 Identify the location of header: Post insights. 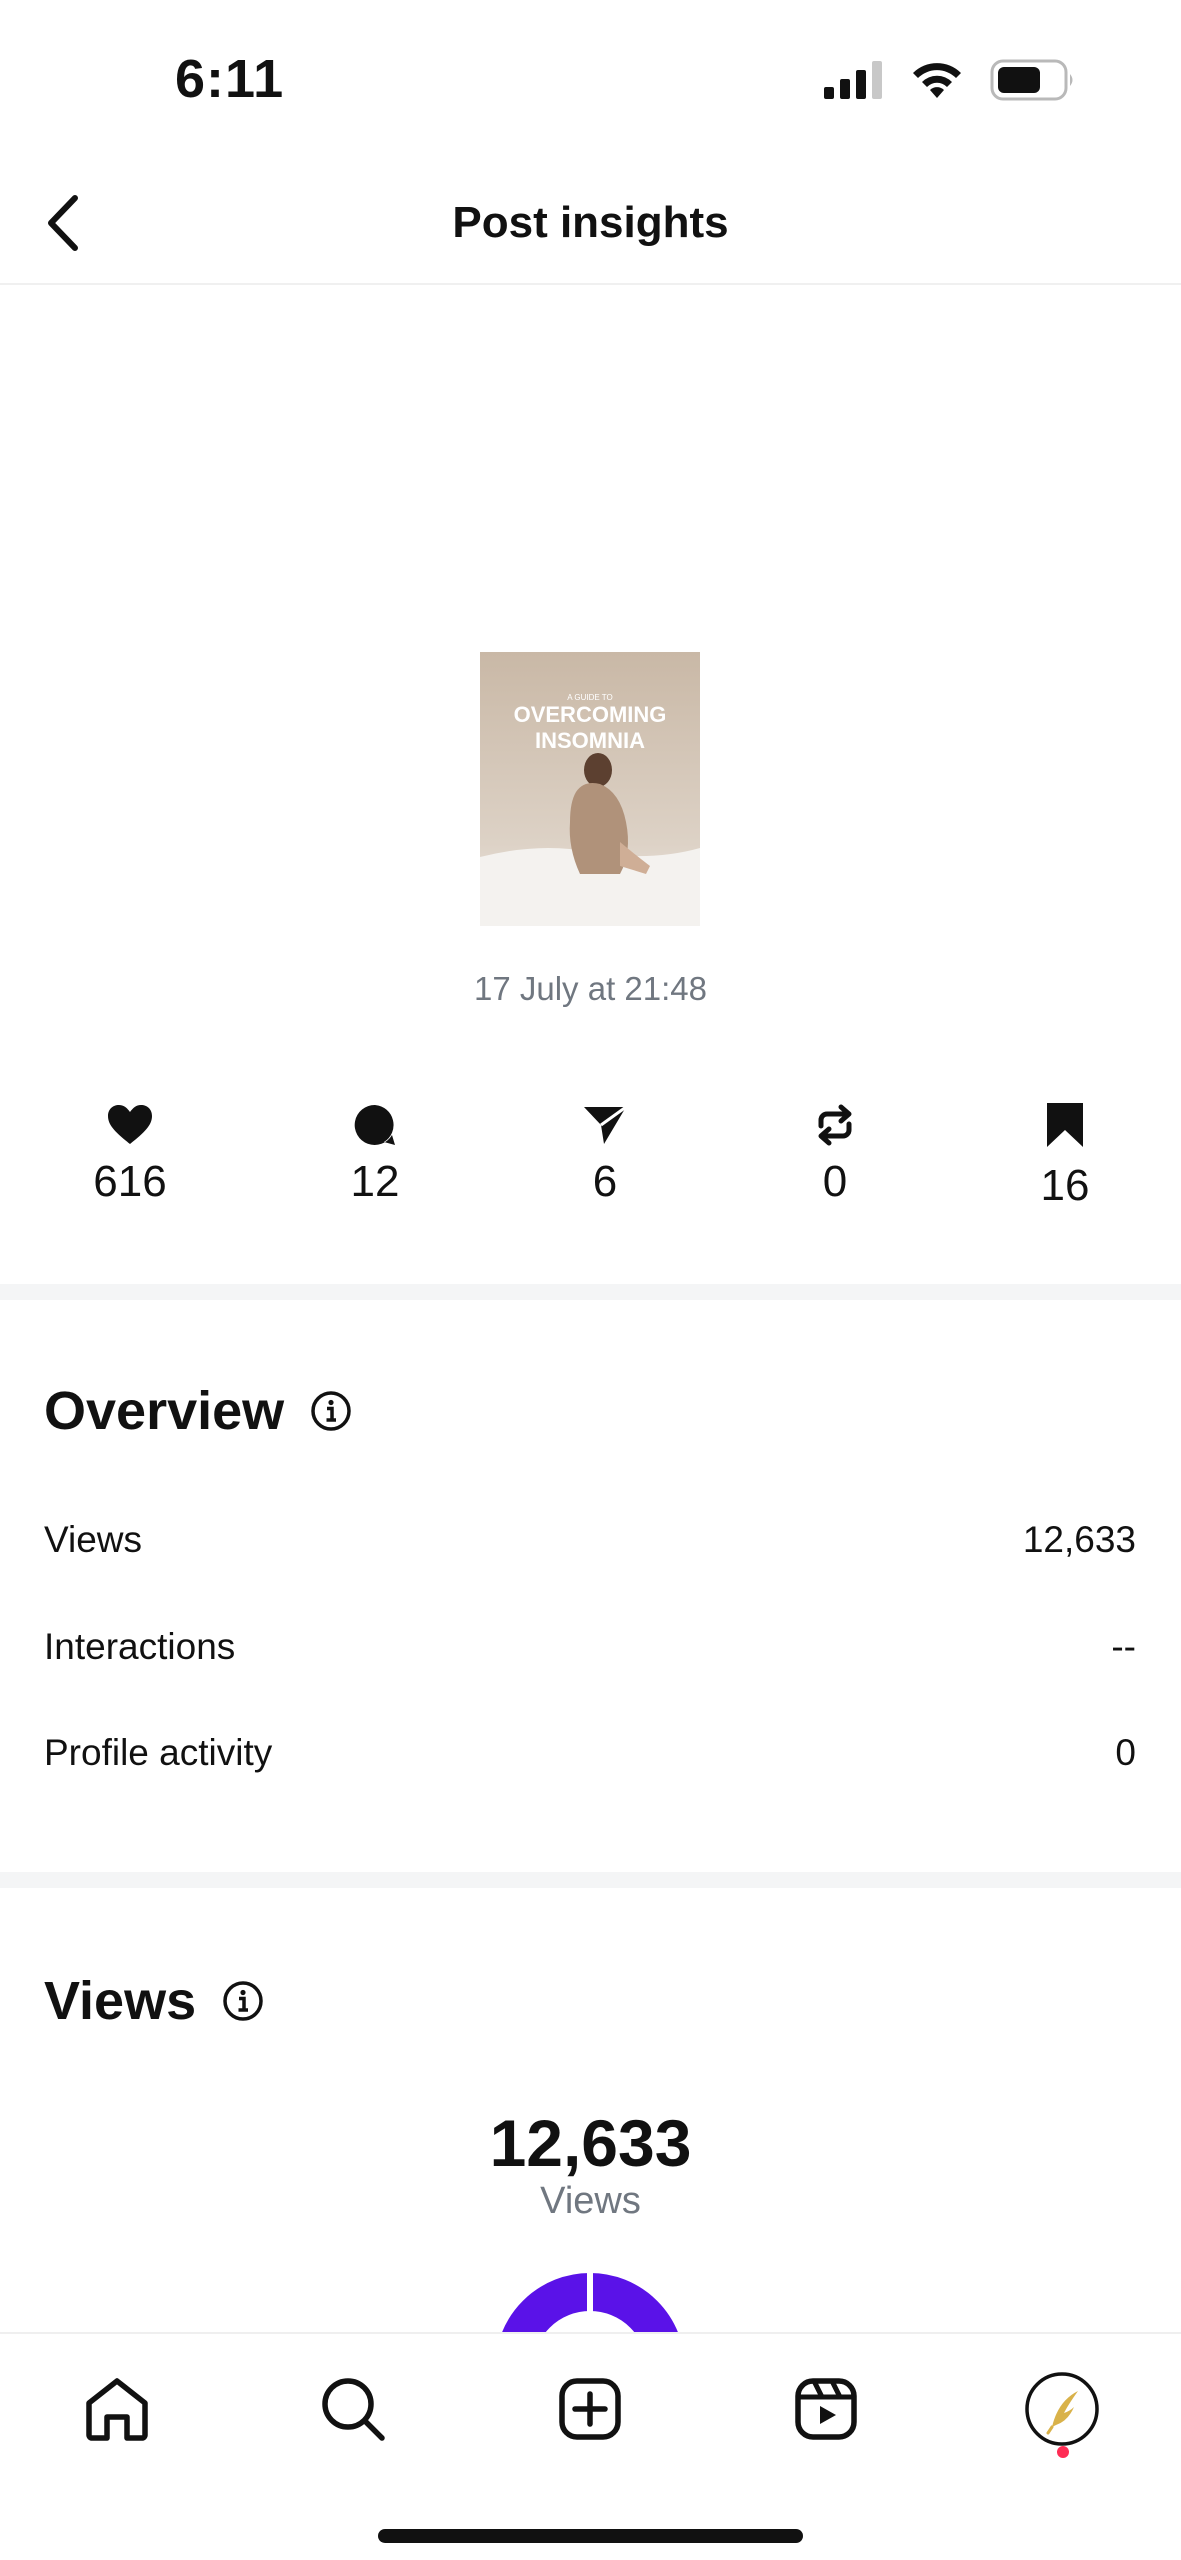
(590, 222).